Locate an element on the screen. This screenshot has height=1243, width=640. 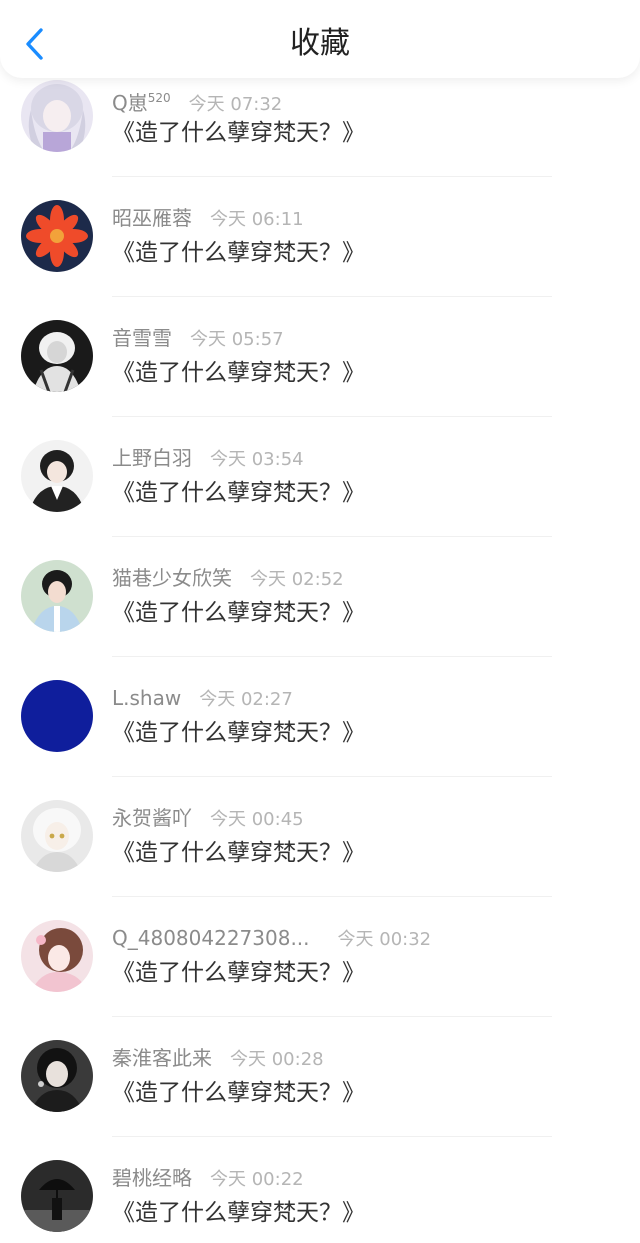
username: 碧桃经略 is located at coordinates (152, 1178).